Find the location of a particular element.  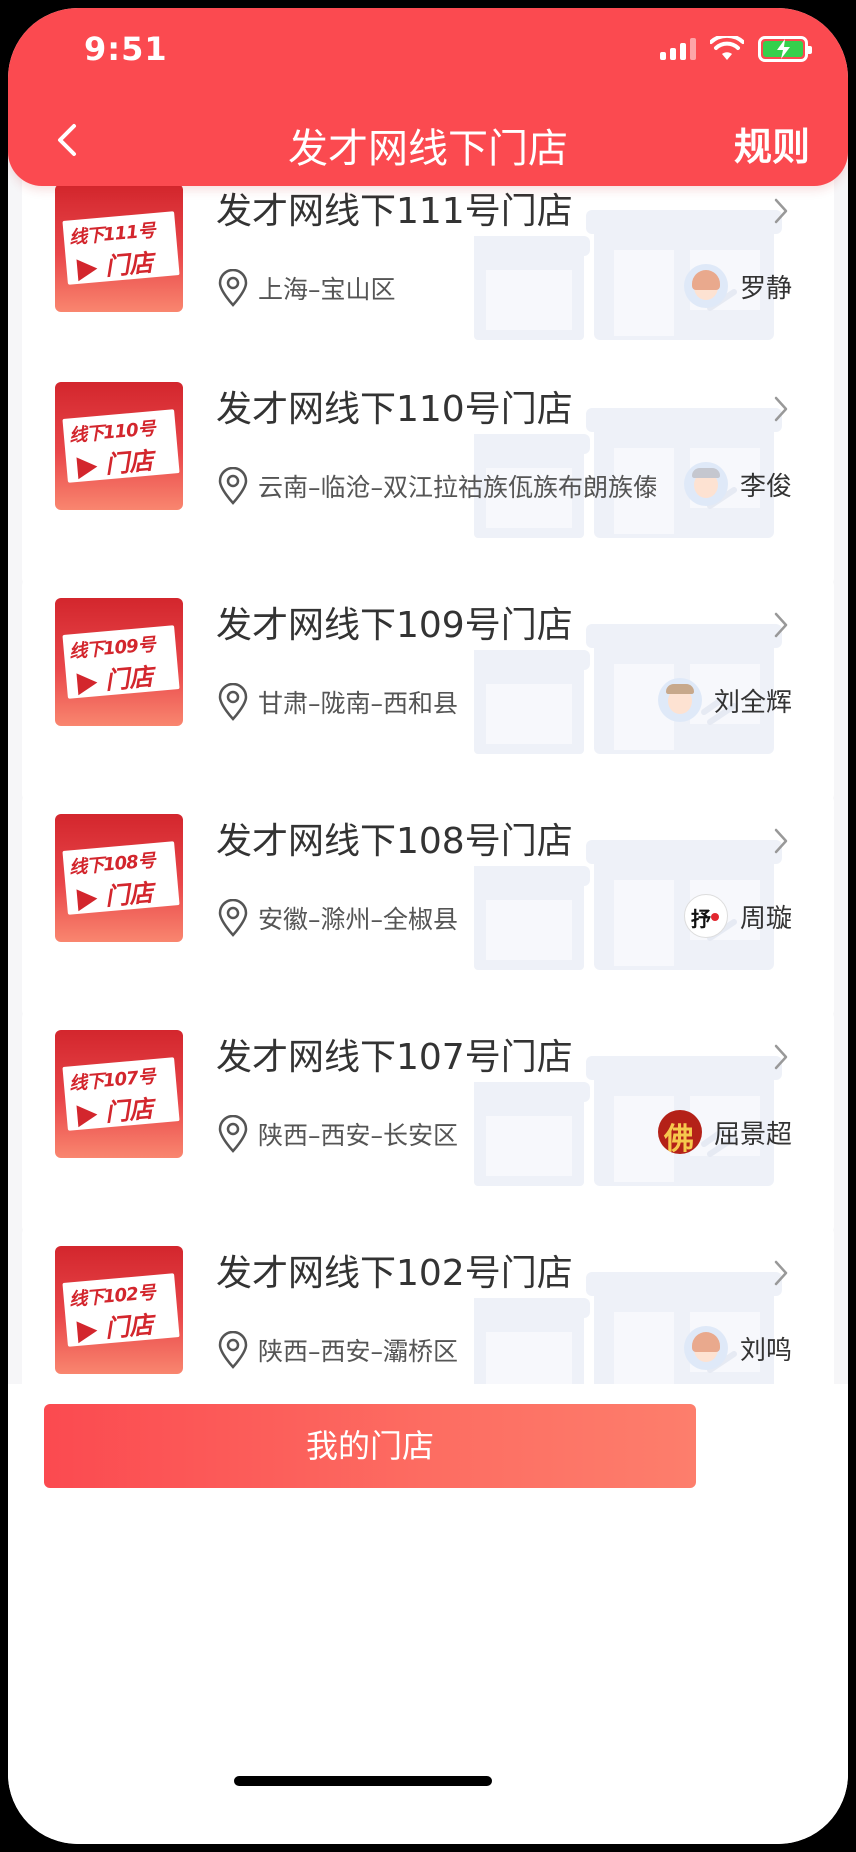

cellular-signal-icon is located at coordinates (678, 49).